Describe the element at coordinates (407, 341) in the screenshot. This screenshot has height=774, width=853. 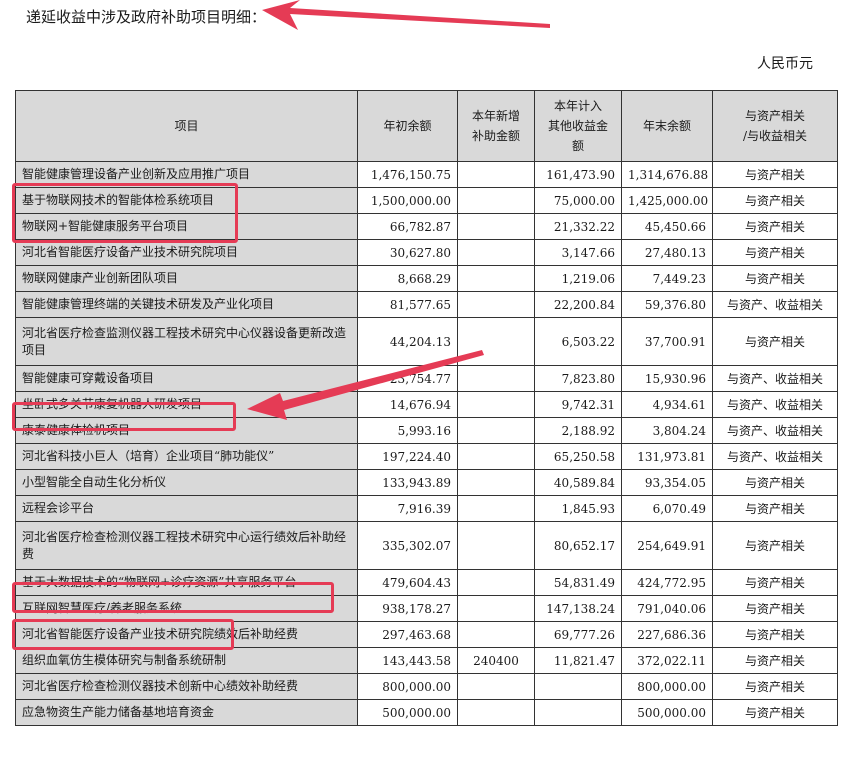
I see `value-cell: 44,204.13` at that location.